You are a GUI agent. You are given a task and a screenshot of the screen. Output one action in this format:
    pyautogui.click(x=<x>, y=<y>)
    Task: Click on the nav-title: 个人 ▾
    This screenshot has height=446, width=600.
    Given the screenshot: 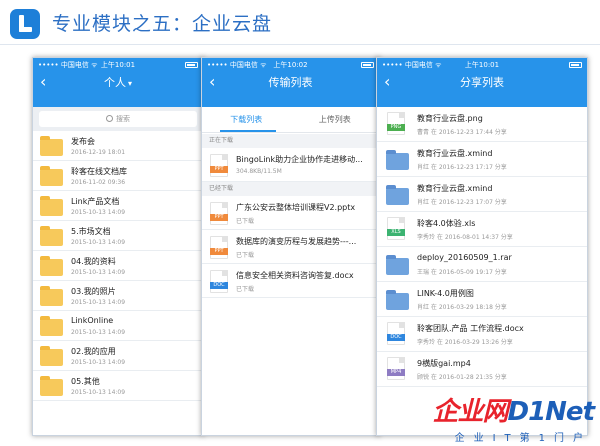 What is the action you would take?
    pyautogui.click(x=118, y=82)
    